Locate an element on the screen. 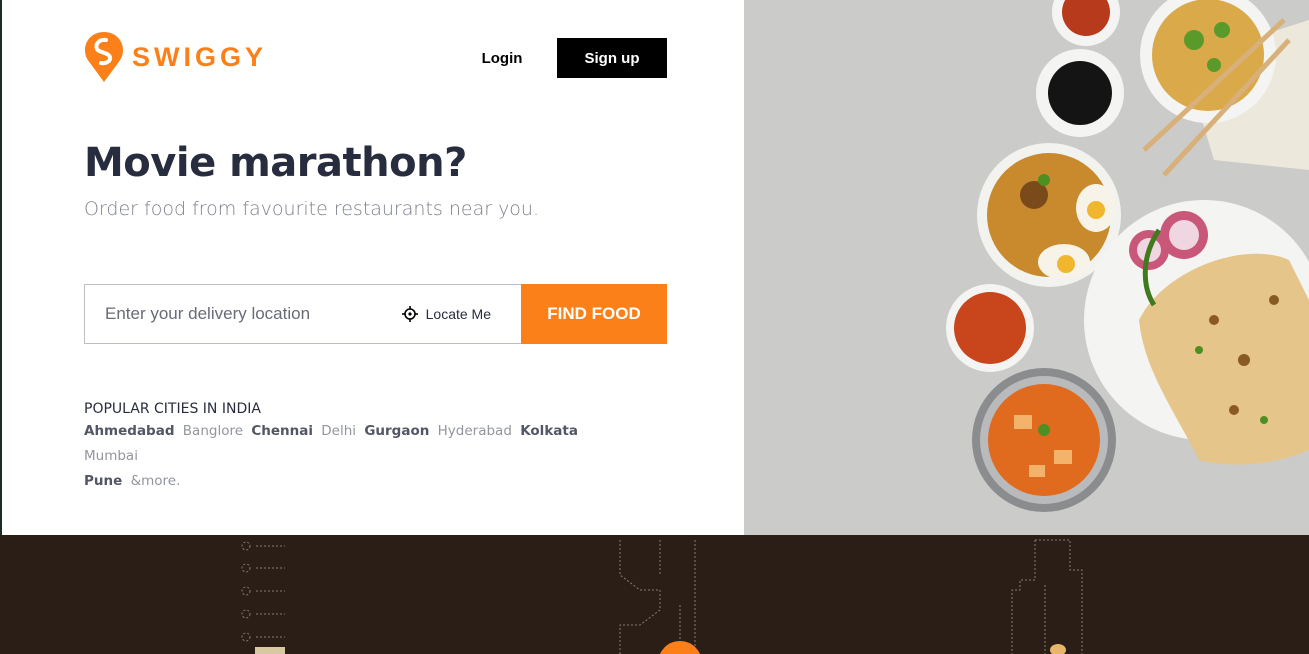 This screenshot has height=654, width=1309. city-link-chennai: Chennai is located at coordinates (282, 431).